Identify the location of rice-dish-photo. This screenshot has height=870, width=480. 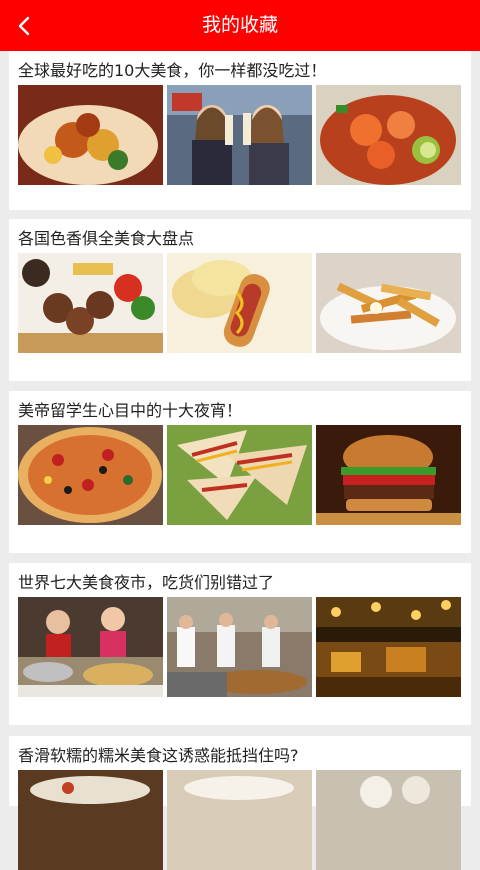
(90, 820).